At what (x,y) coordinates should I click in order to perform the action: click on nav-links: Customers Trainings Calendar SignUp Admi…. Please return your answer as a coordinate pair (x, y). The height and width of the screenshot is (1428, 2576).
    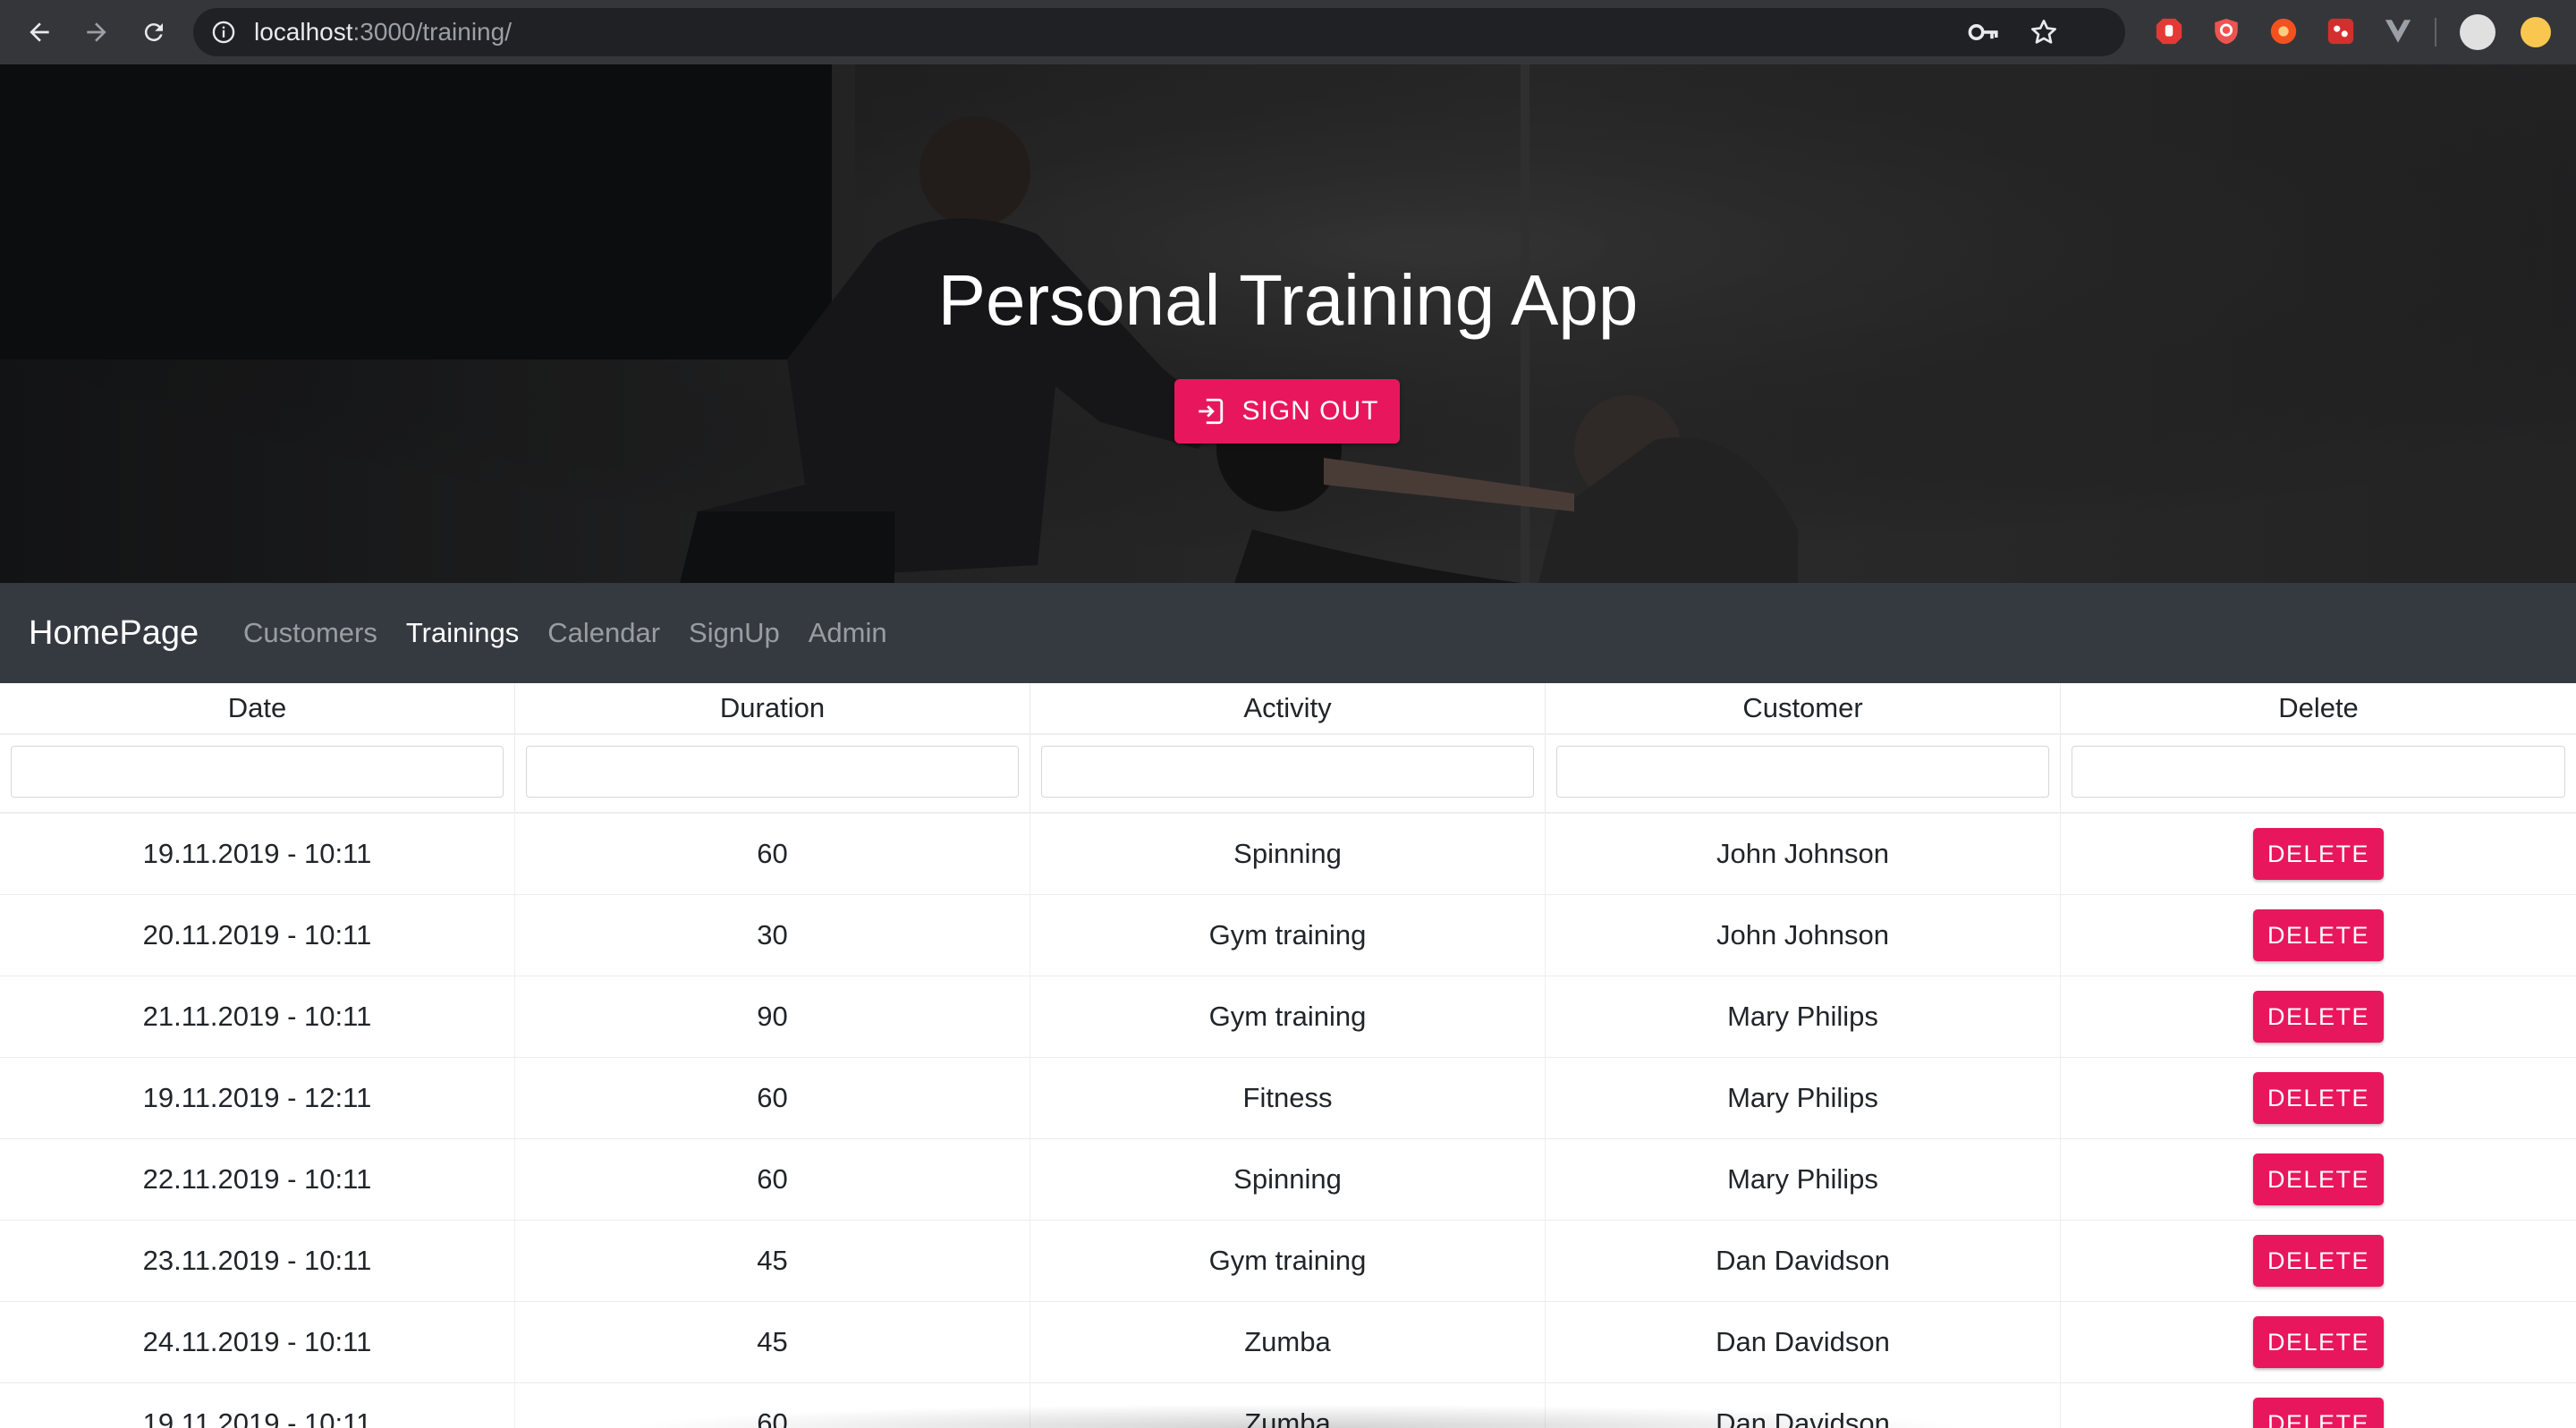
    Looking at the image, I should click on (579, 633).